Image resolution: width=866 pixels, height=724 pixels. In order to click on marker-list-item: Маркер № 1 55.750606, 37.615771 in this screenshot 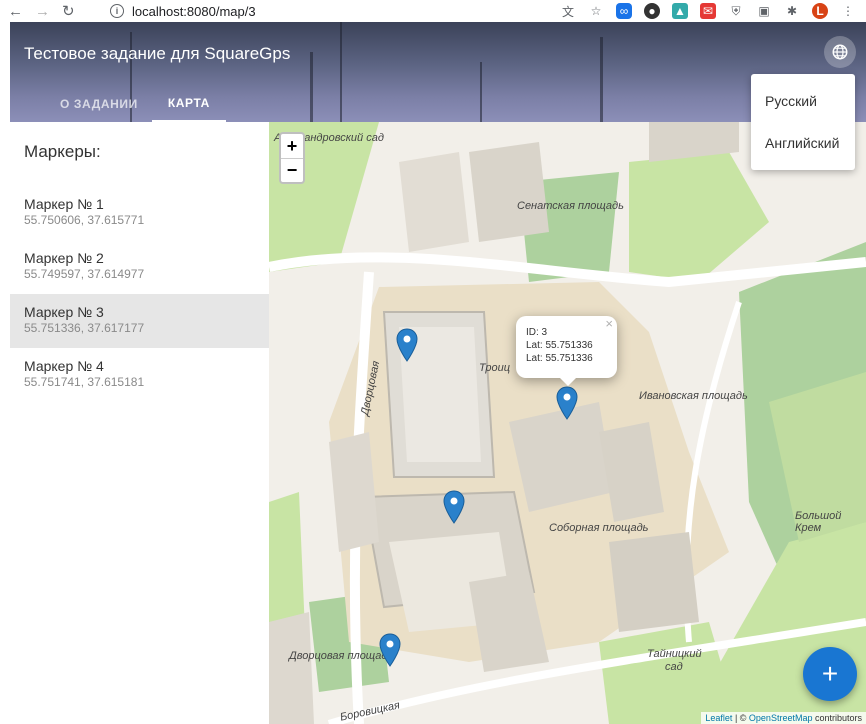, I will do `click(139, 213)`.